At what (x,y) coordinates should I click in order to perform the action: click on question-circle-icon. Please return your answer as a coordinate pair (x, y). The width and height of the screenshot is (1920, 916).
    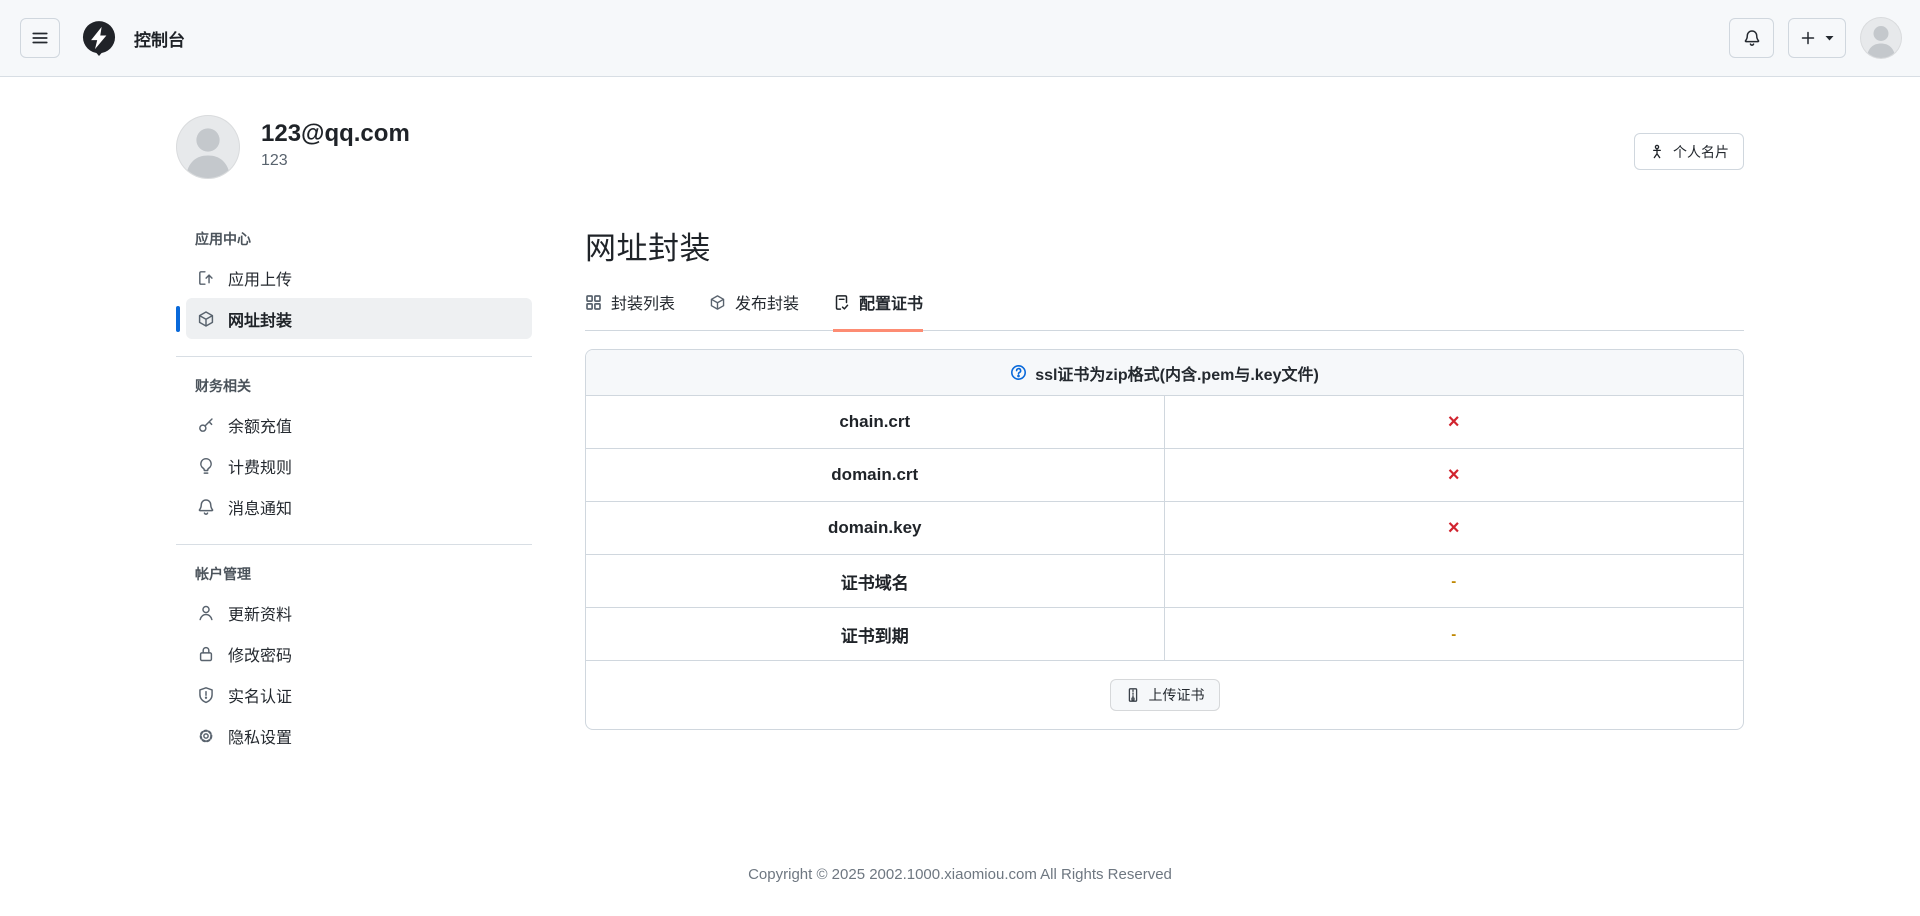
    Looking at the image, I should click on (1018, 372).